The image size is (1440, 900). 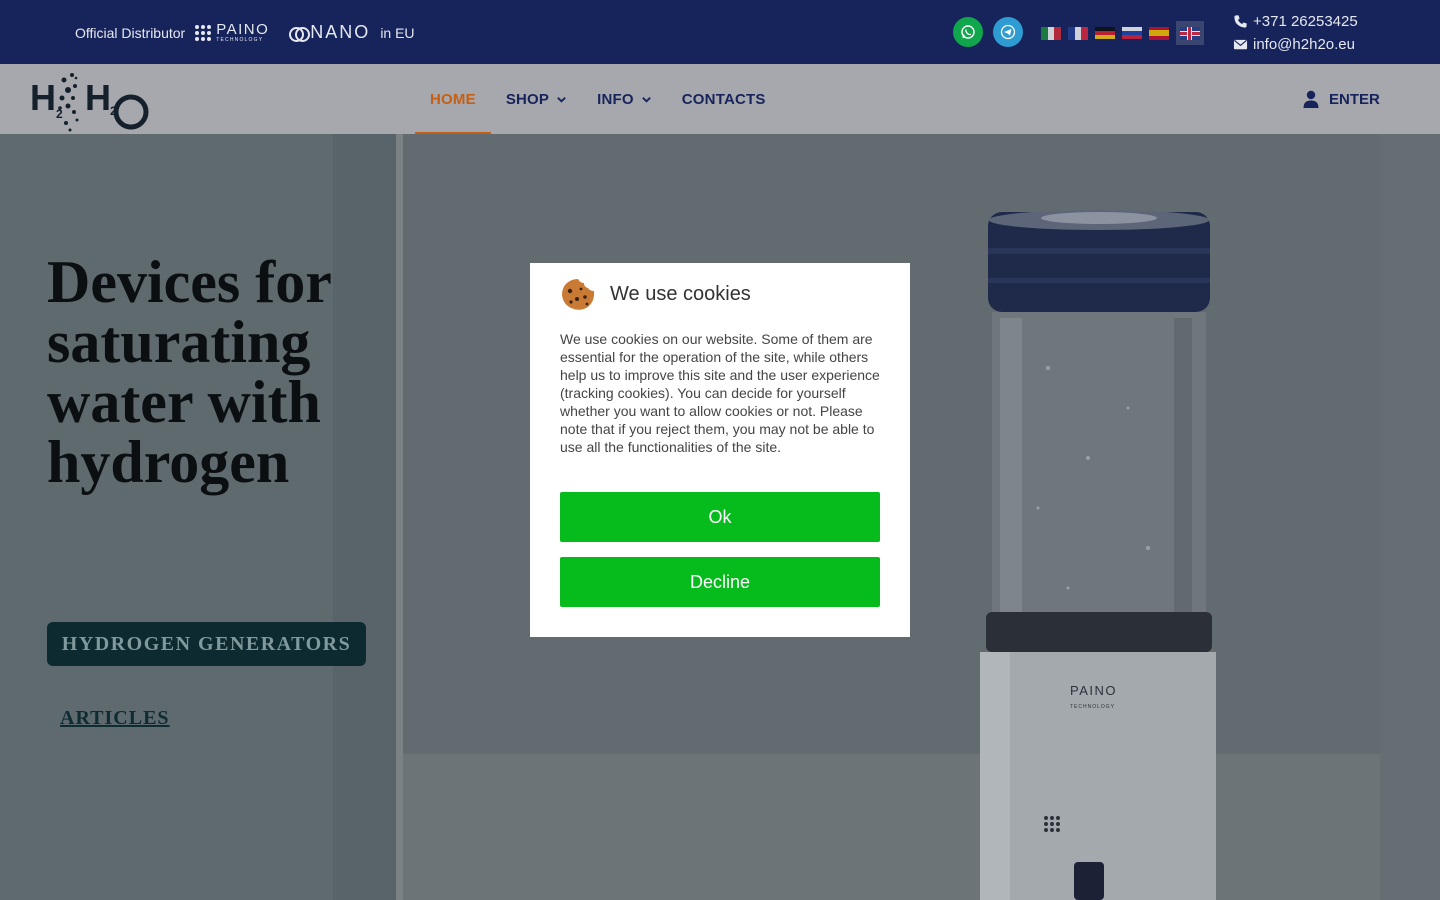 I want to click on cookie-ok-button: Ok, so click(x=720, y=517).